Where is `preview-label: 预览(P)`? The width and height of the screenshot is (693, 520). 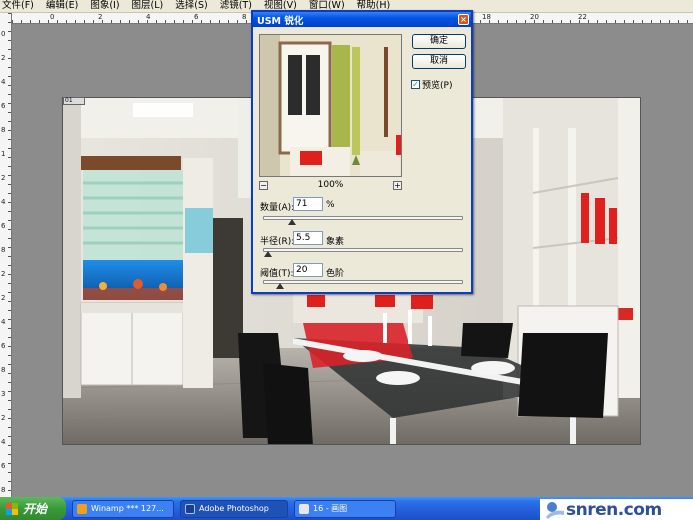 preview-label: 预览(P) is located at coordinates (437, 86).